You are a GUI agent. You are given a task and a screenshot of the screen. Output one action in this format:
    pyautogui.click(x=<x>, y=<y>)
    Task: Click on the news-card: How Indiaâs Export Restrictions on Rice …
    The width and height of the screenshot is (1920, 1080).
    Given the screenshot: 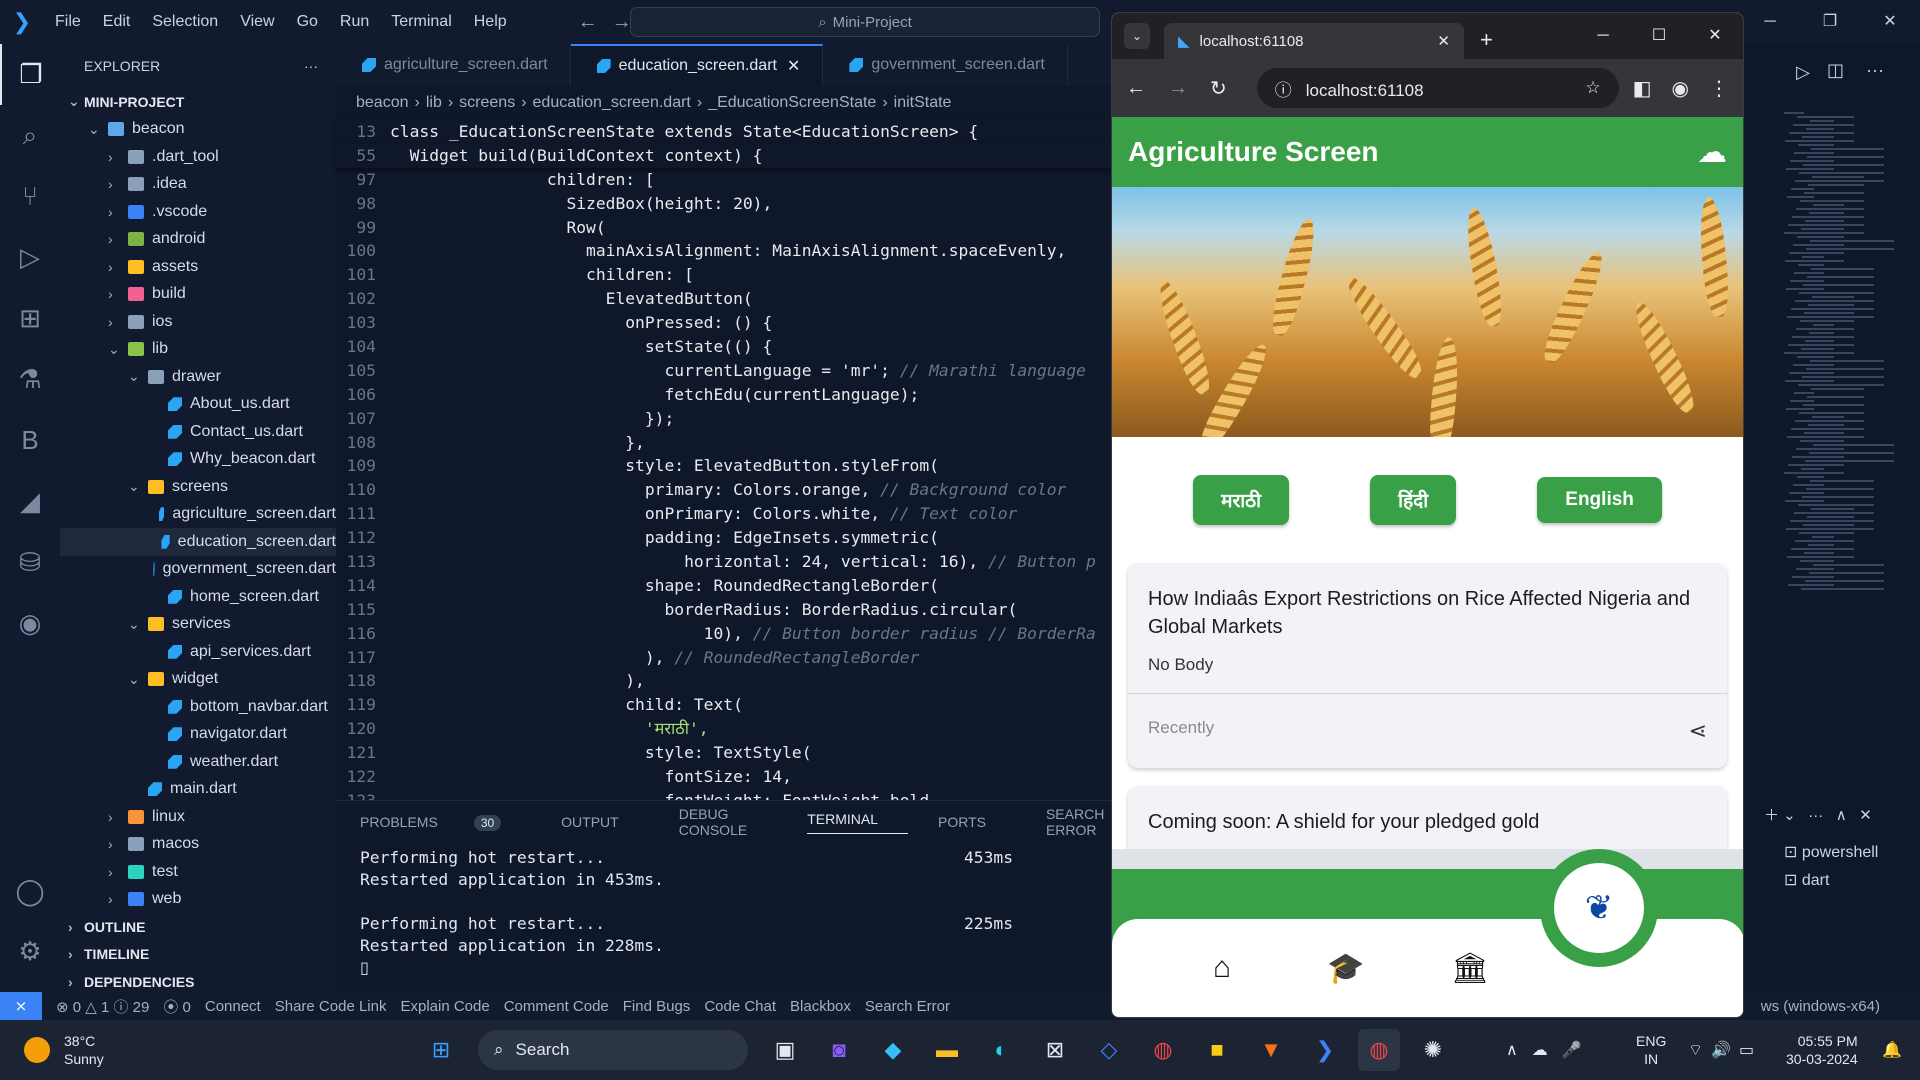 What is the action you would take?
    pyautogui.click(x=1427, y=665)
    